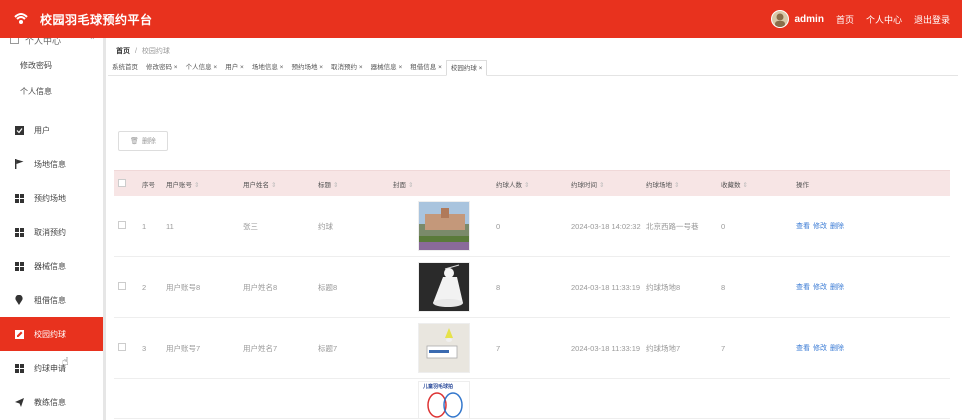 The width and height of the screenshot is (962, 420). I want to click on app-title: 校园羽毛球预约平台, so click(96, 19).